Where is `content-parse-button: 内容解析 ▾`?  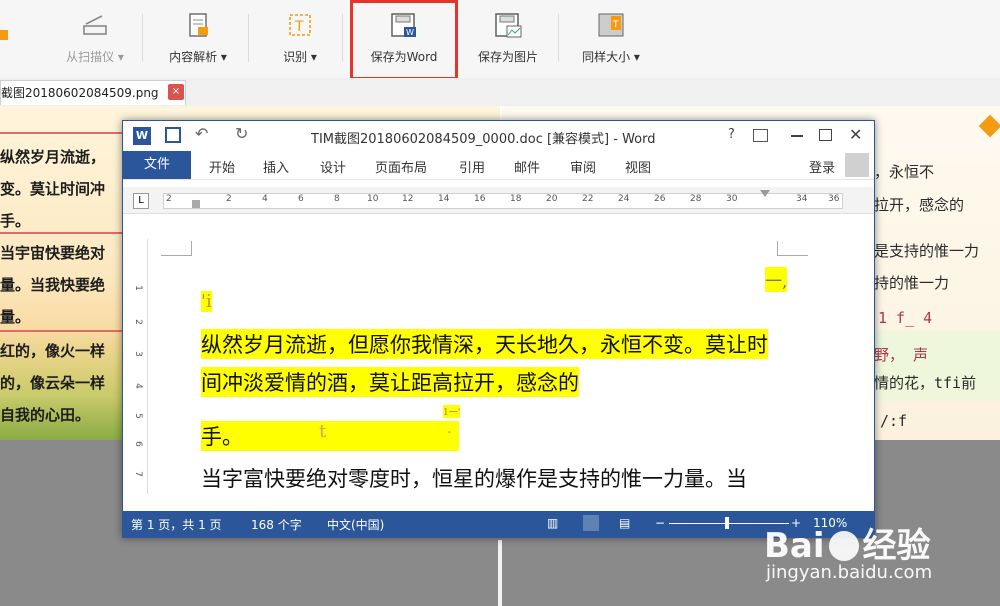
content-parse-button: 内容解析 ▾ is located at coordinates (198, 39).